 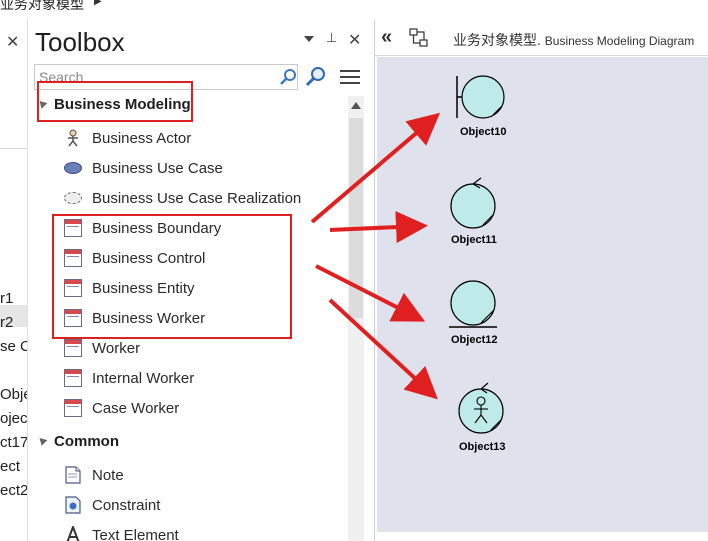 What do you see at coordinates (157, 228) in the screenshot?
I see `toolbox-item-label: Business Boundary` at bounding box center [157, 228].